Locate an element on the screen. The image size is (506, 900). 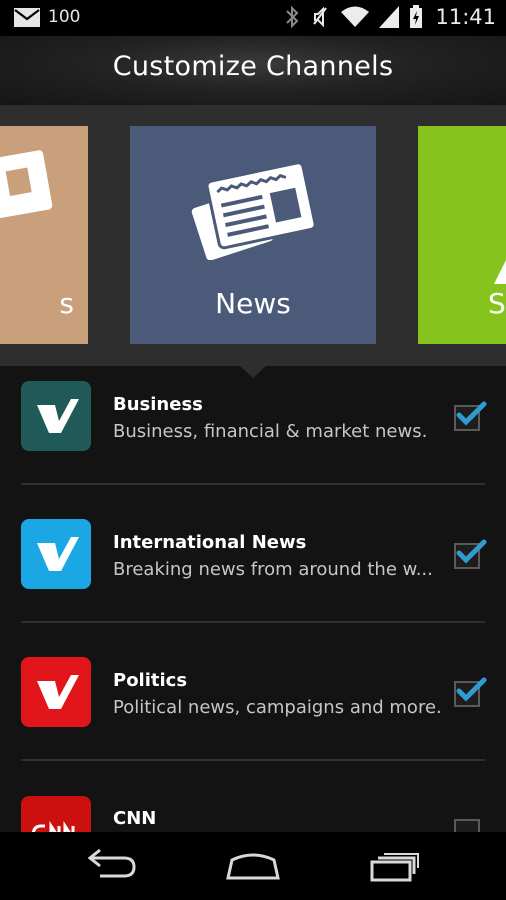
international-news-channel-icon is located at coordinates (56, 554).